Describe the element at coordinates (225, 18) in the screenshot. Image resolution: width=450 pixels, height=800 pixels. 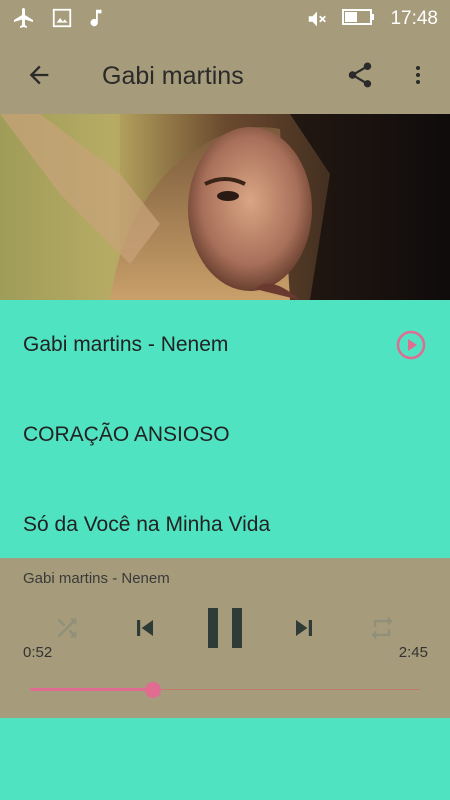
I see `status-bar: 17:48` at that location.